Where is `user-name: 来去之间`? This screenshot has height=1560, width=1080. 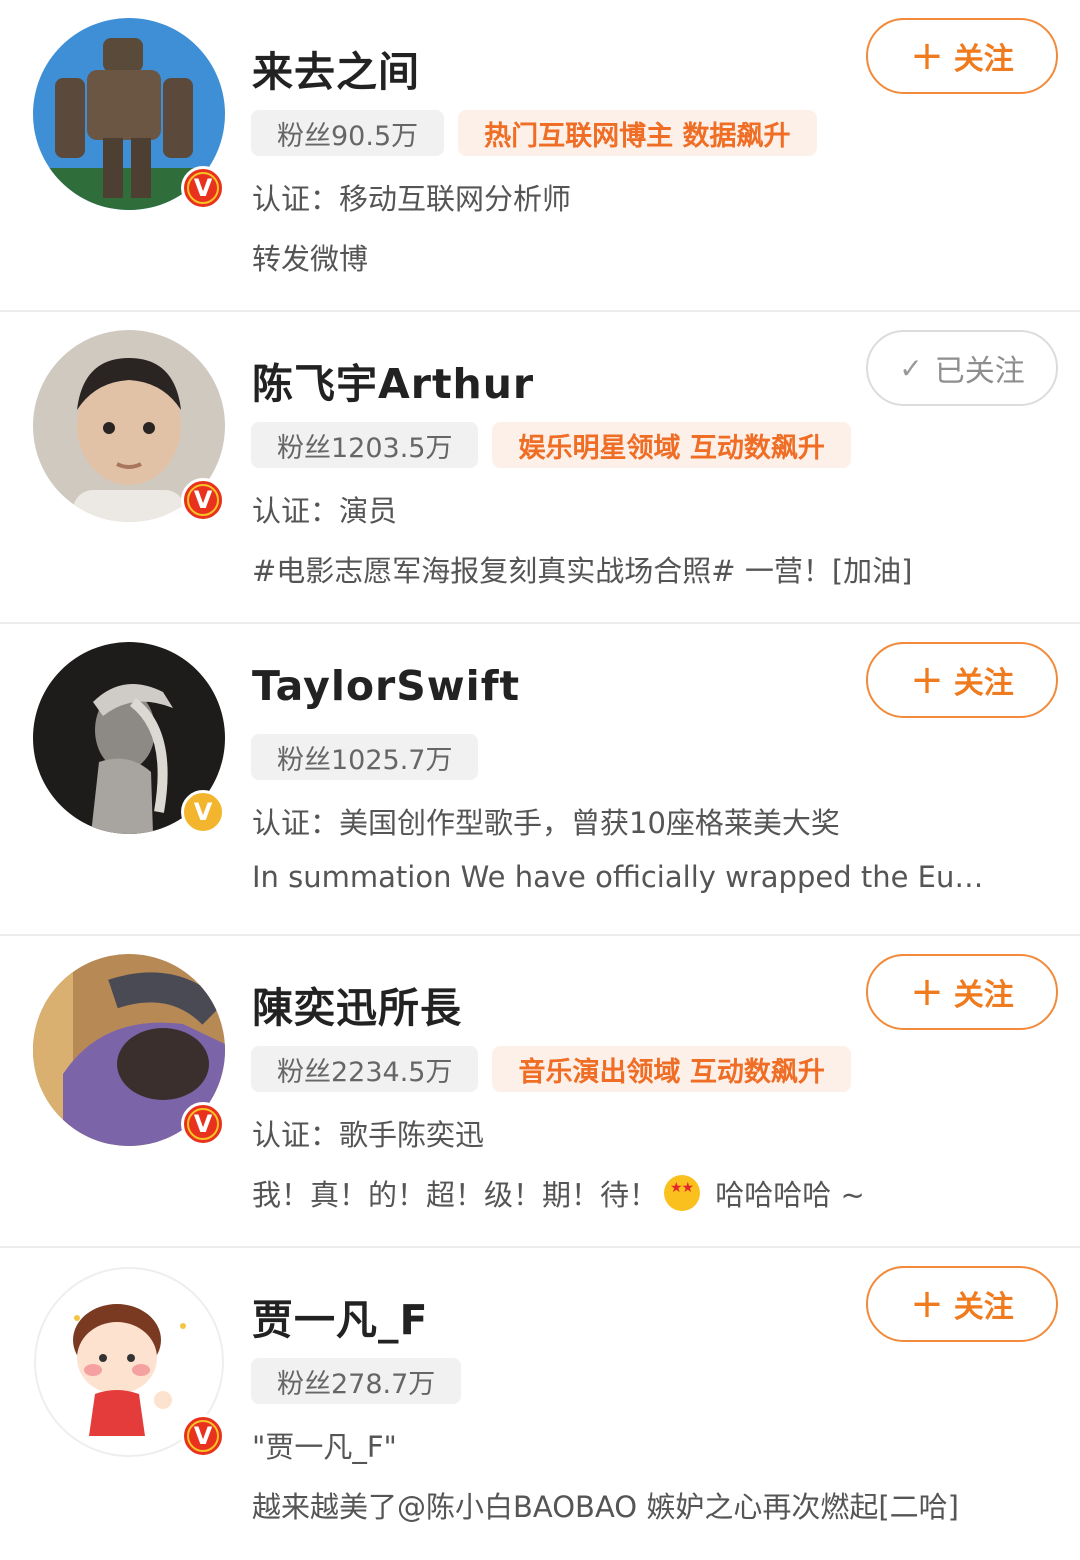
user-name: 来去之间 is located at coordinates (336, 68).